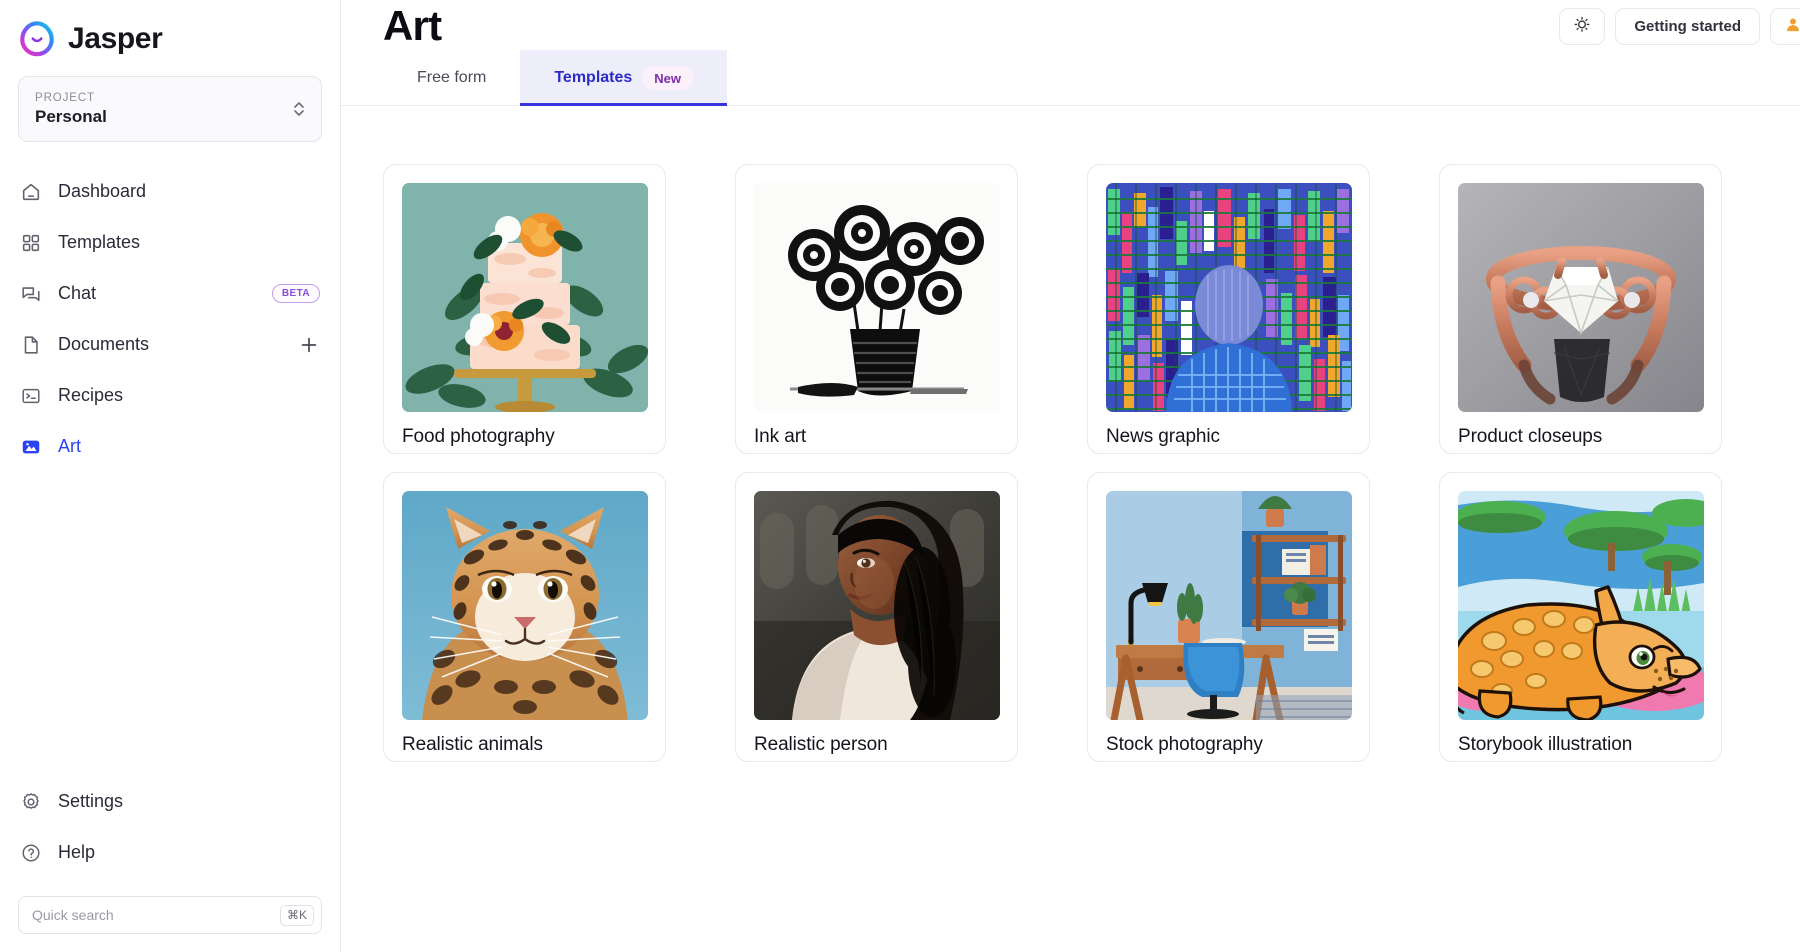 The image size is (1800, 952). Describe the element at coordinates (104, 344) in the screenshot. I see `sidebar-item-label: Documents` at that location.